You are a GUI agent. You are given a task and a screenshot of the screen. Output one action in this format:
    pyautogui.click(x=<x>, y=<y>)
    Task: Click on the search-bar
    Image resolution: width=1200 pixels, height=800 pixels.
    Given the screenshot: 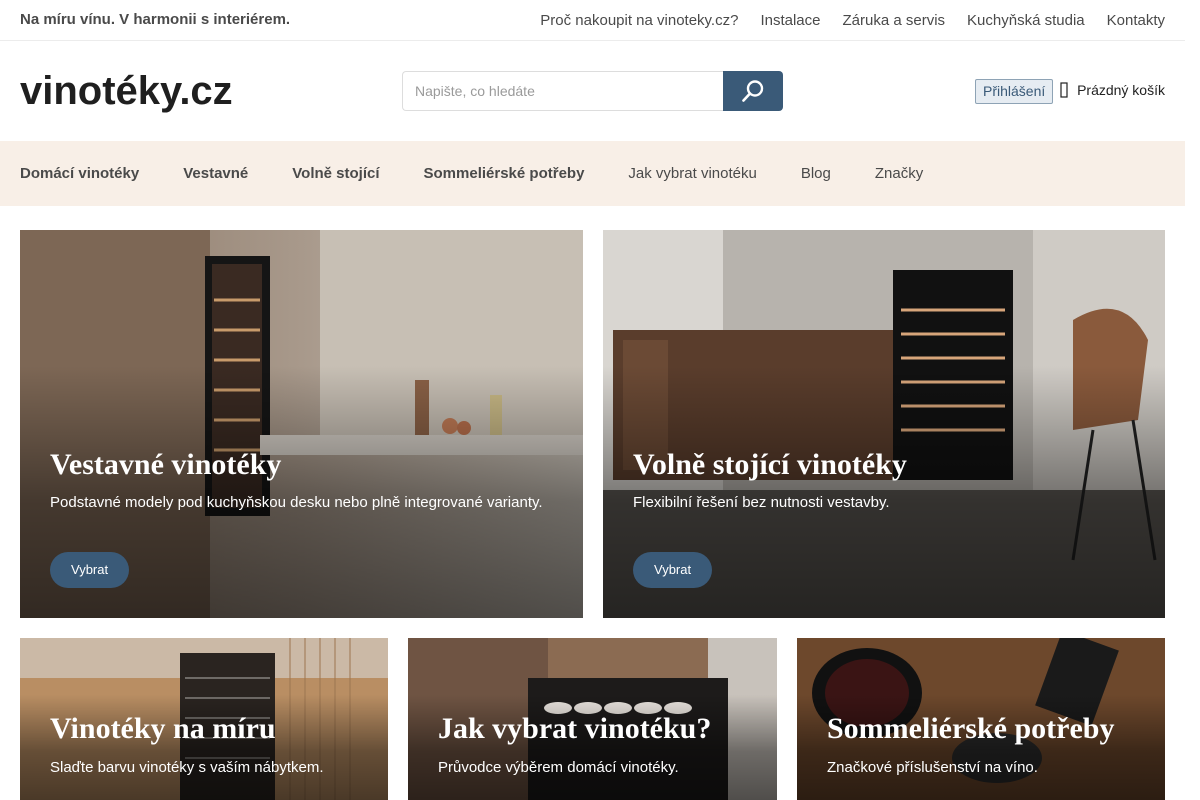 What is the action you would take?
    pyautogui.click(x=592, y=91)
    